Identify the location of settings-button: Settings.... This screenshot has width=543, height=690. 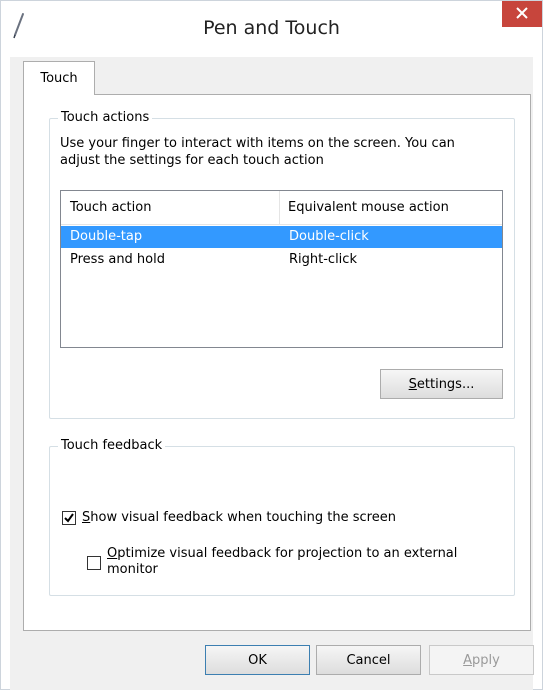
(441, 384).